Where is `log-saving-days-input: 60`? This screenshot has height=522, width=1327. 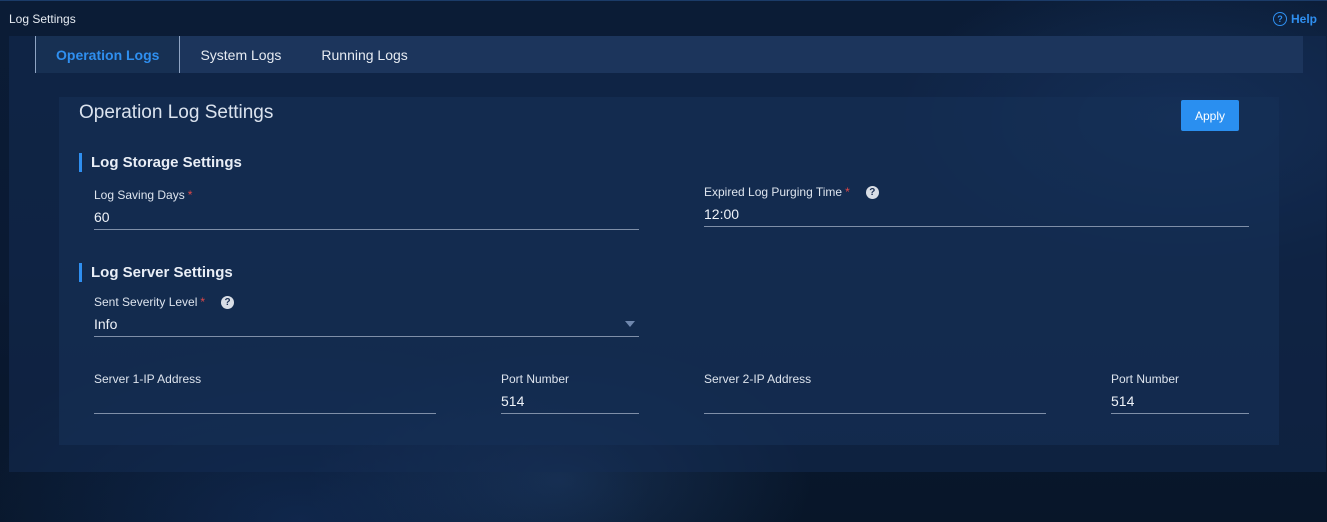 log-saving-days-input: 60 is located at coordinates (366, 218).